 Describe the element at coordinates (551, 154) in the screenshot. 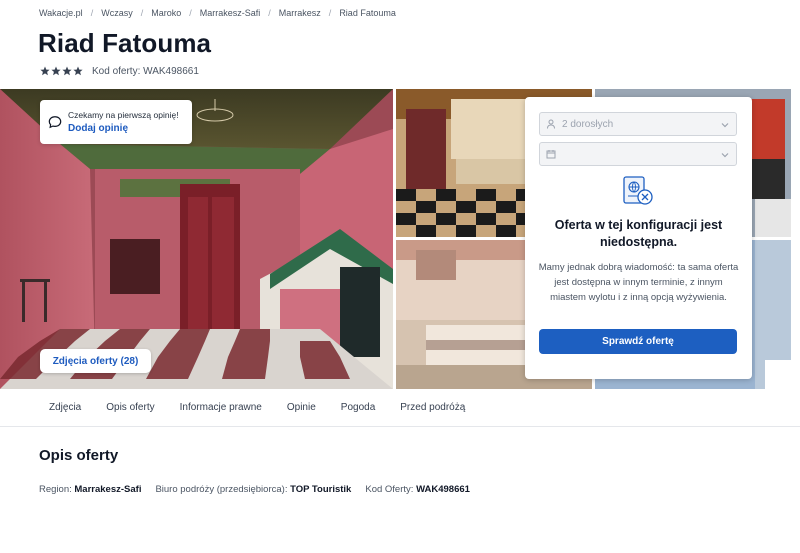

I see `calendar-icon` at that location.